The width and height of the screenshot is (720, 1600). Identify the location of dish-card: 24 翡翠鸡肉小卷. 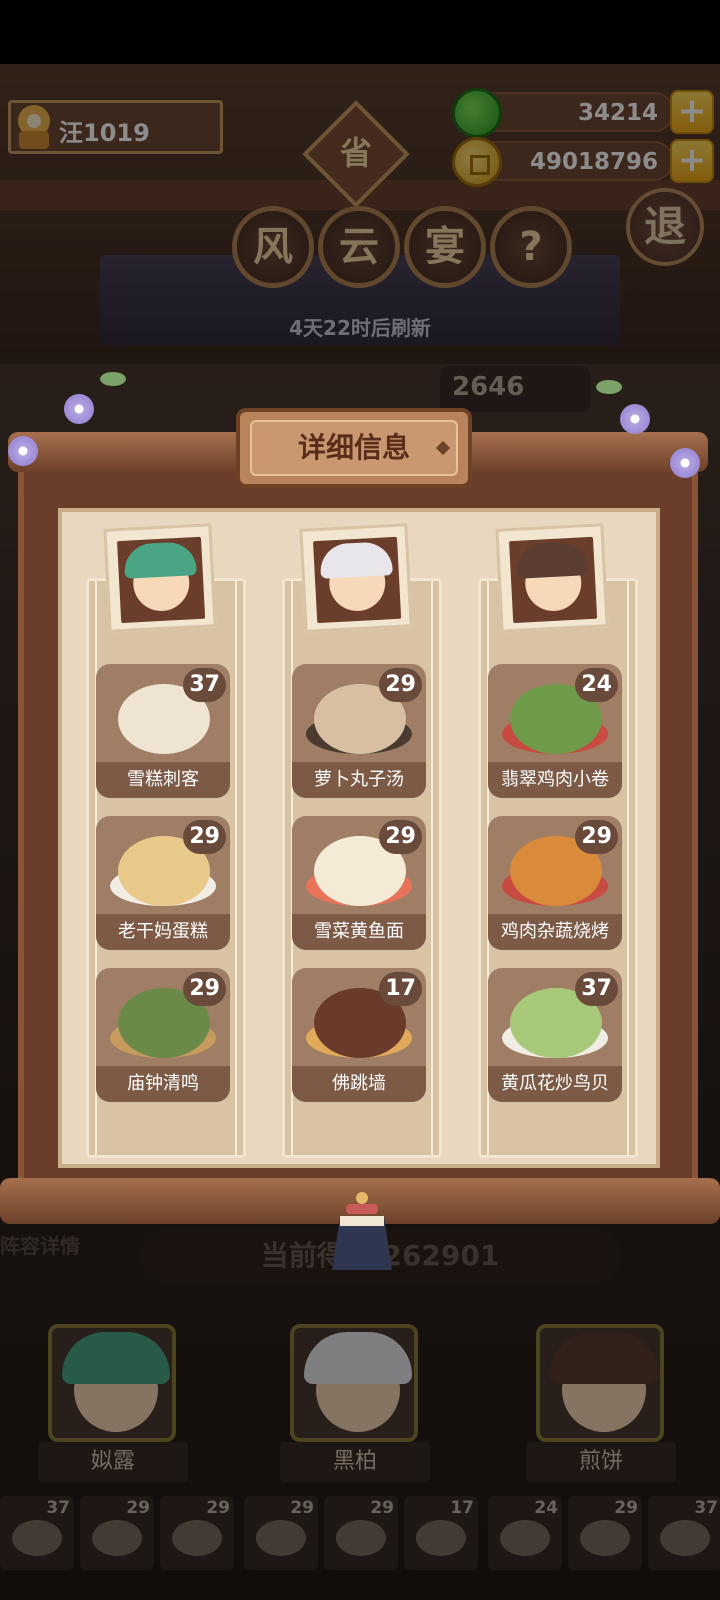
(555, 731).